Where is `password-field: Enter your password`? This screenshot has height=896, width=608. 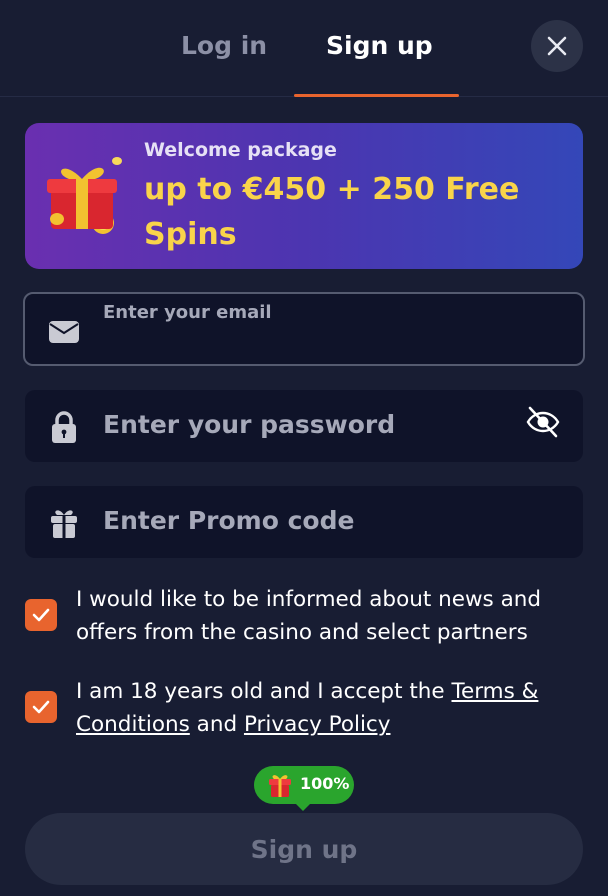 password-field: Enter your password is located at coordinates (304, 426).